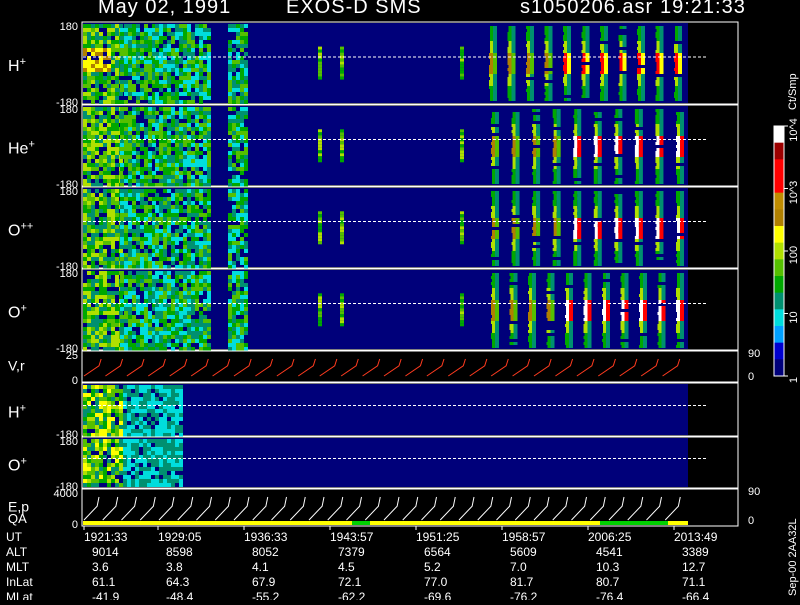  What do you see at coordinates (14, 66) in the screenshot?
I see `species-name: H` at bounding box center [14, 66].